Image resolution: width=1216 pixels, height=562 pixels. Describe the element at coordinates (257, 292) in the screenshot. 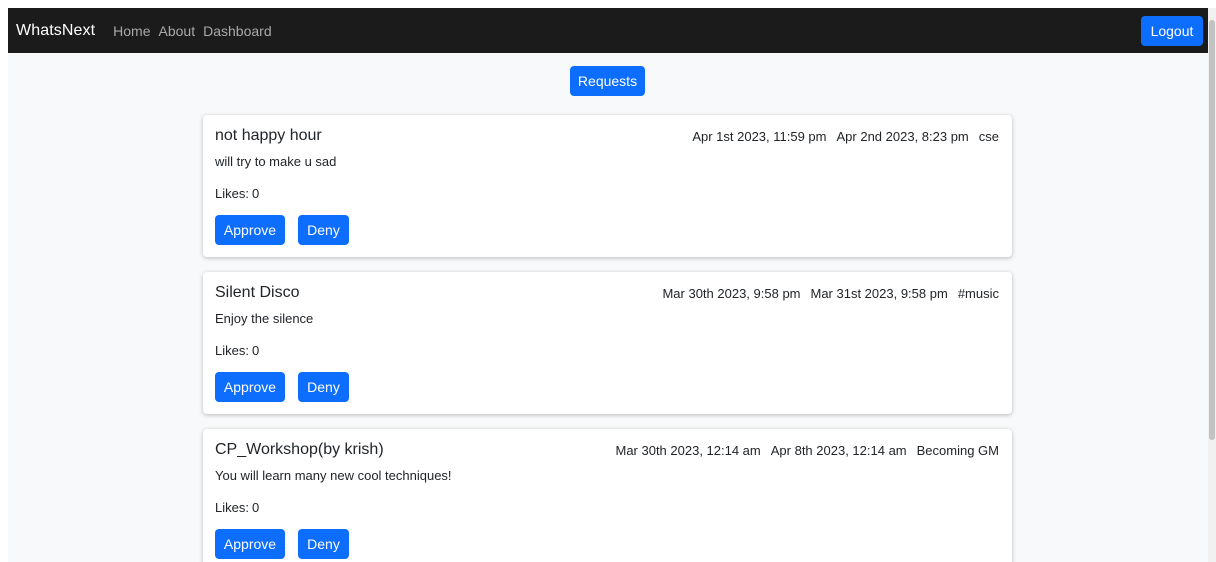

I see `event-title: Silent Disco` at that location.